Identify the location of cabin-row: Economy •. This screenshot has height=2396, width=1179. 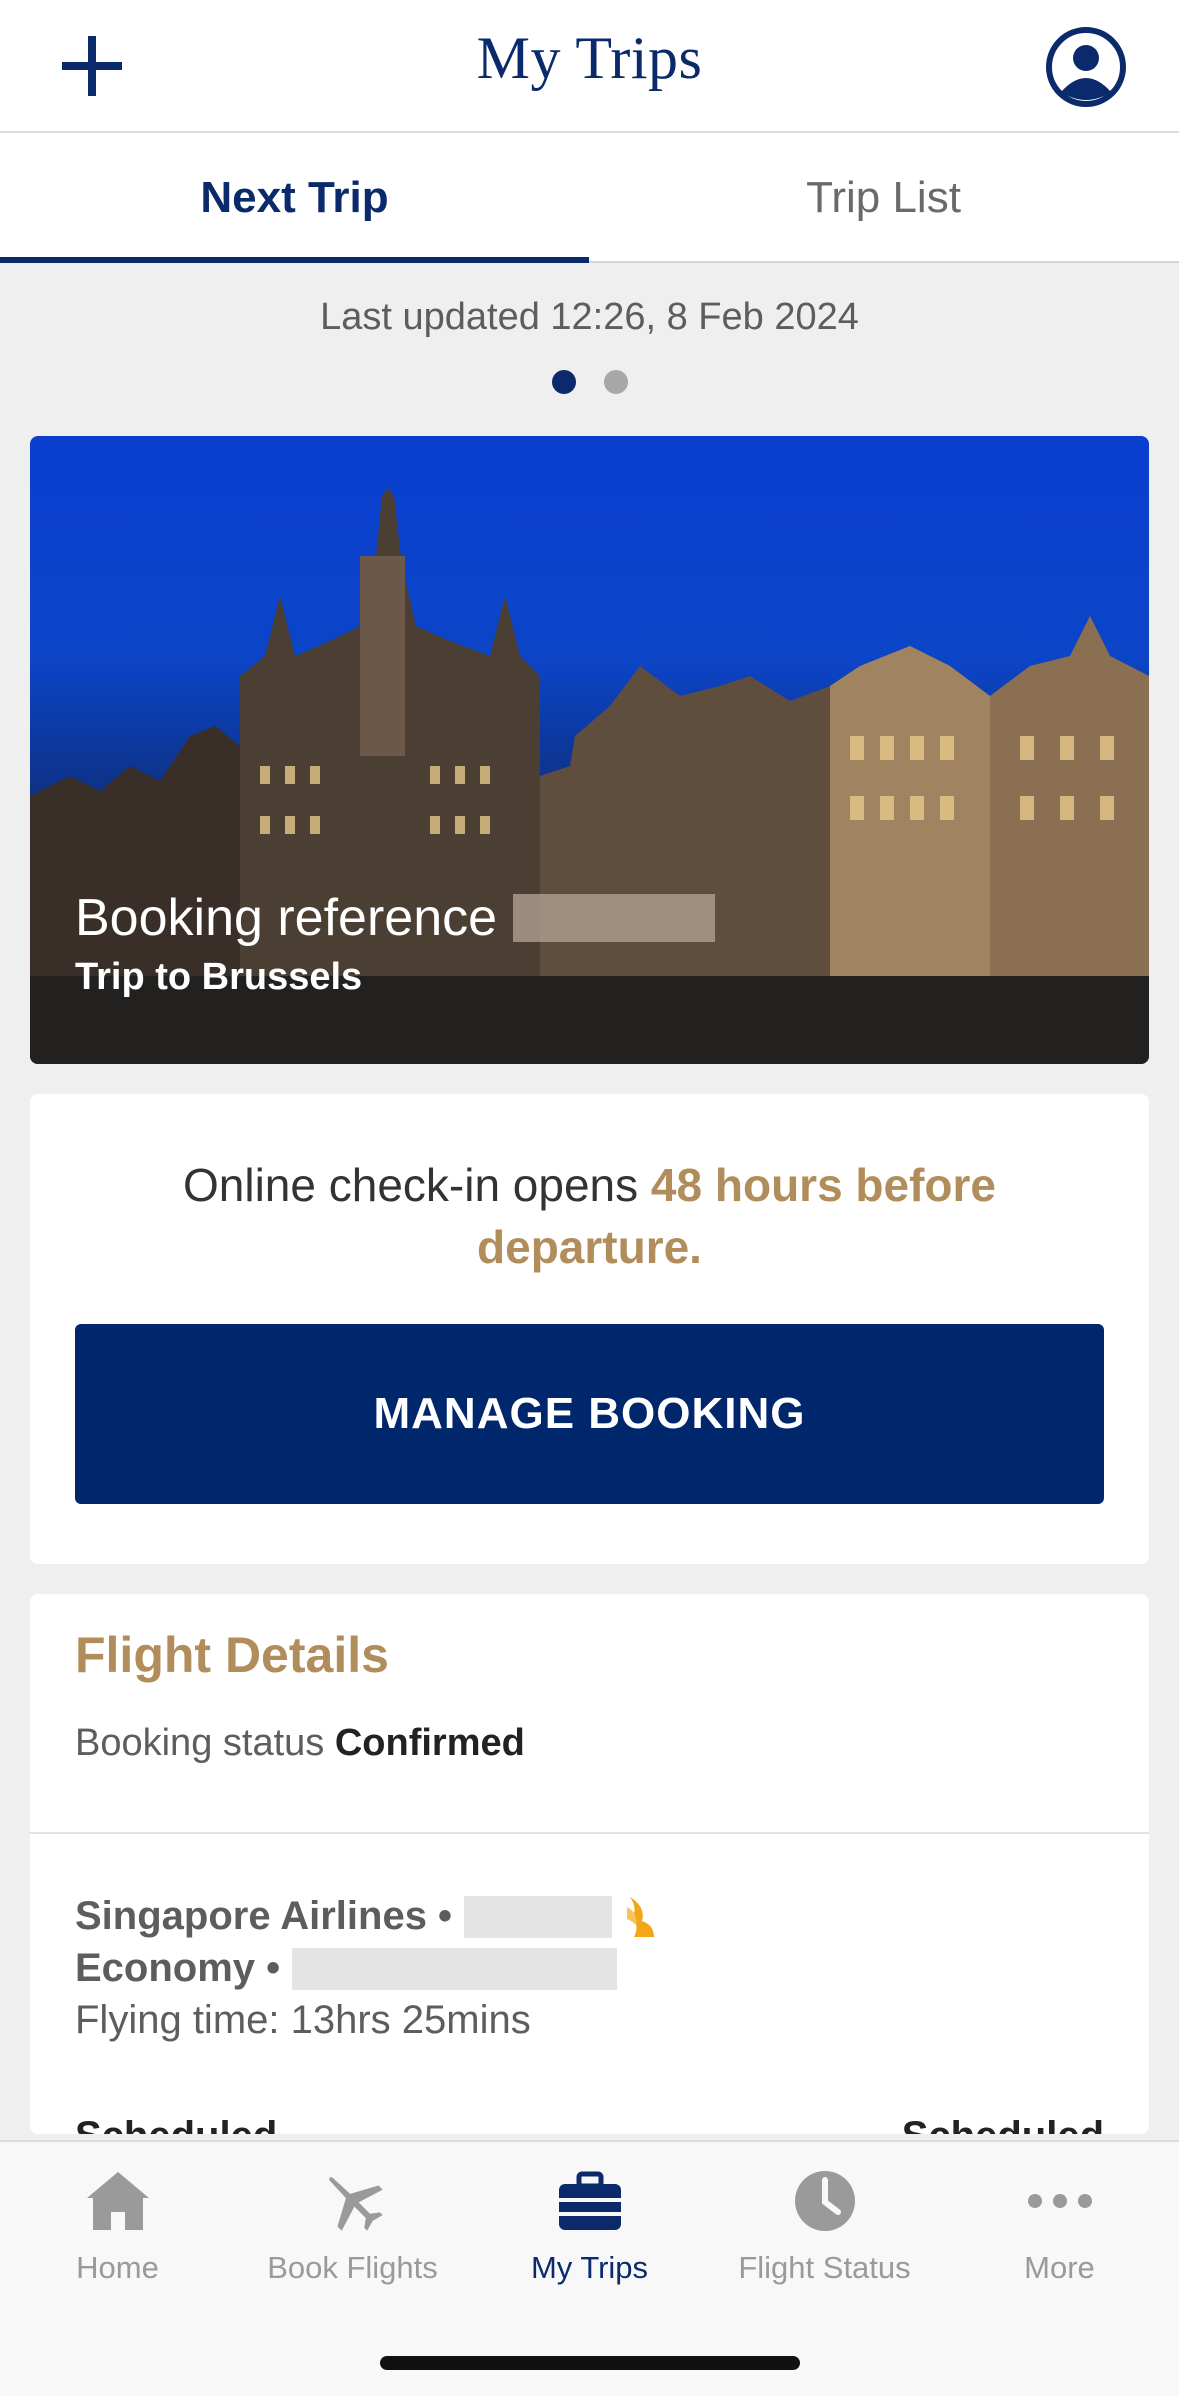
(346, 1968).